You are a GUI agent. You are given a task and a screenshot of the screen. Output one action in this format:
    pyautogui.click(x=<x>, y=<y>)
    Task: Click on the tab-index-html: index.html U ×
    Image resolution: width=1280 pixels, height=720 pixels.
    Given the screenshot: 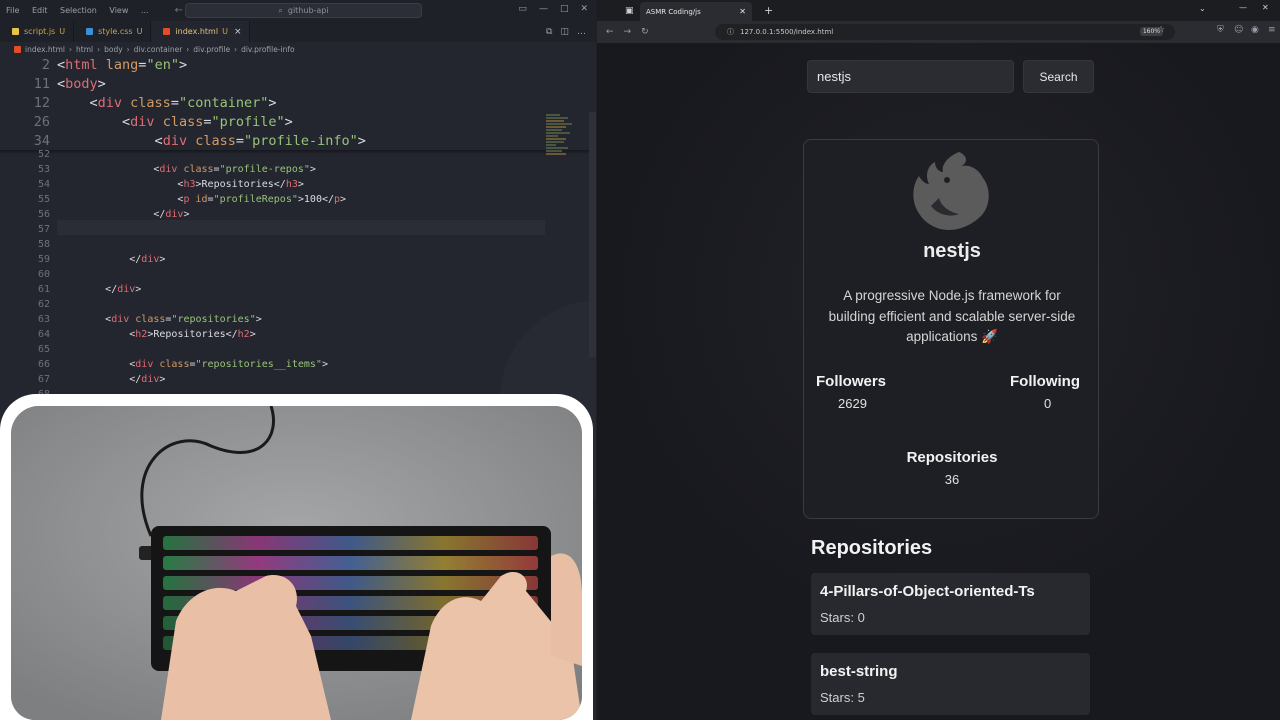 What is the action you would take?
    pyautogui.click(x=201, y=31)
    